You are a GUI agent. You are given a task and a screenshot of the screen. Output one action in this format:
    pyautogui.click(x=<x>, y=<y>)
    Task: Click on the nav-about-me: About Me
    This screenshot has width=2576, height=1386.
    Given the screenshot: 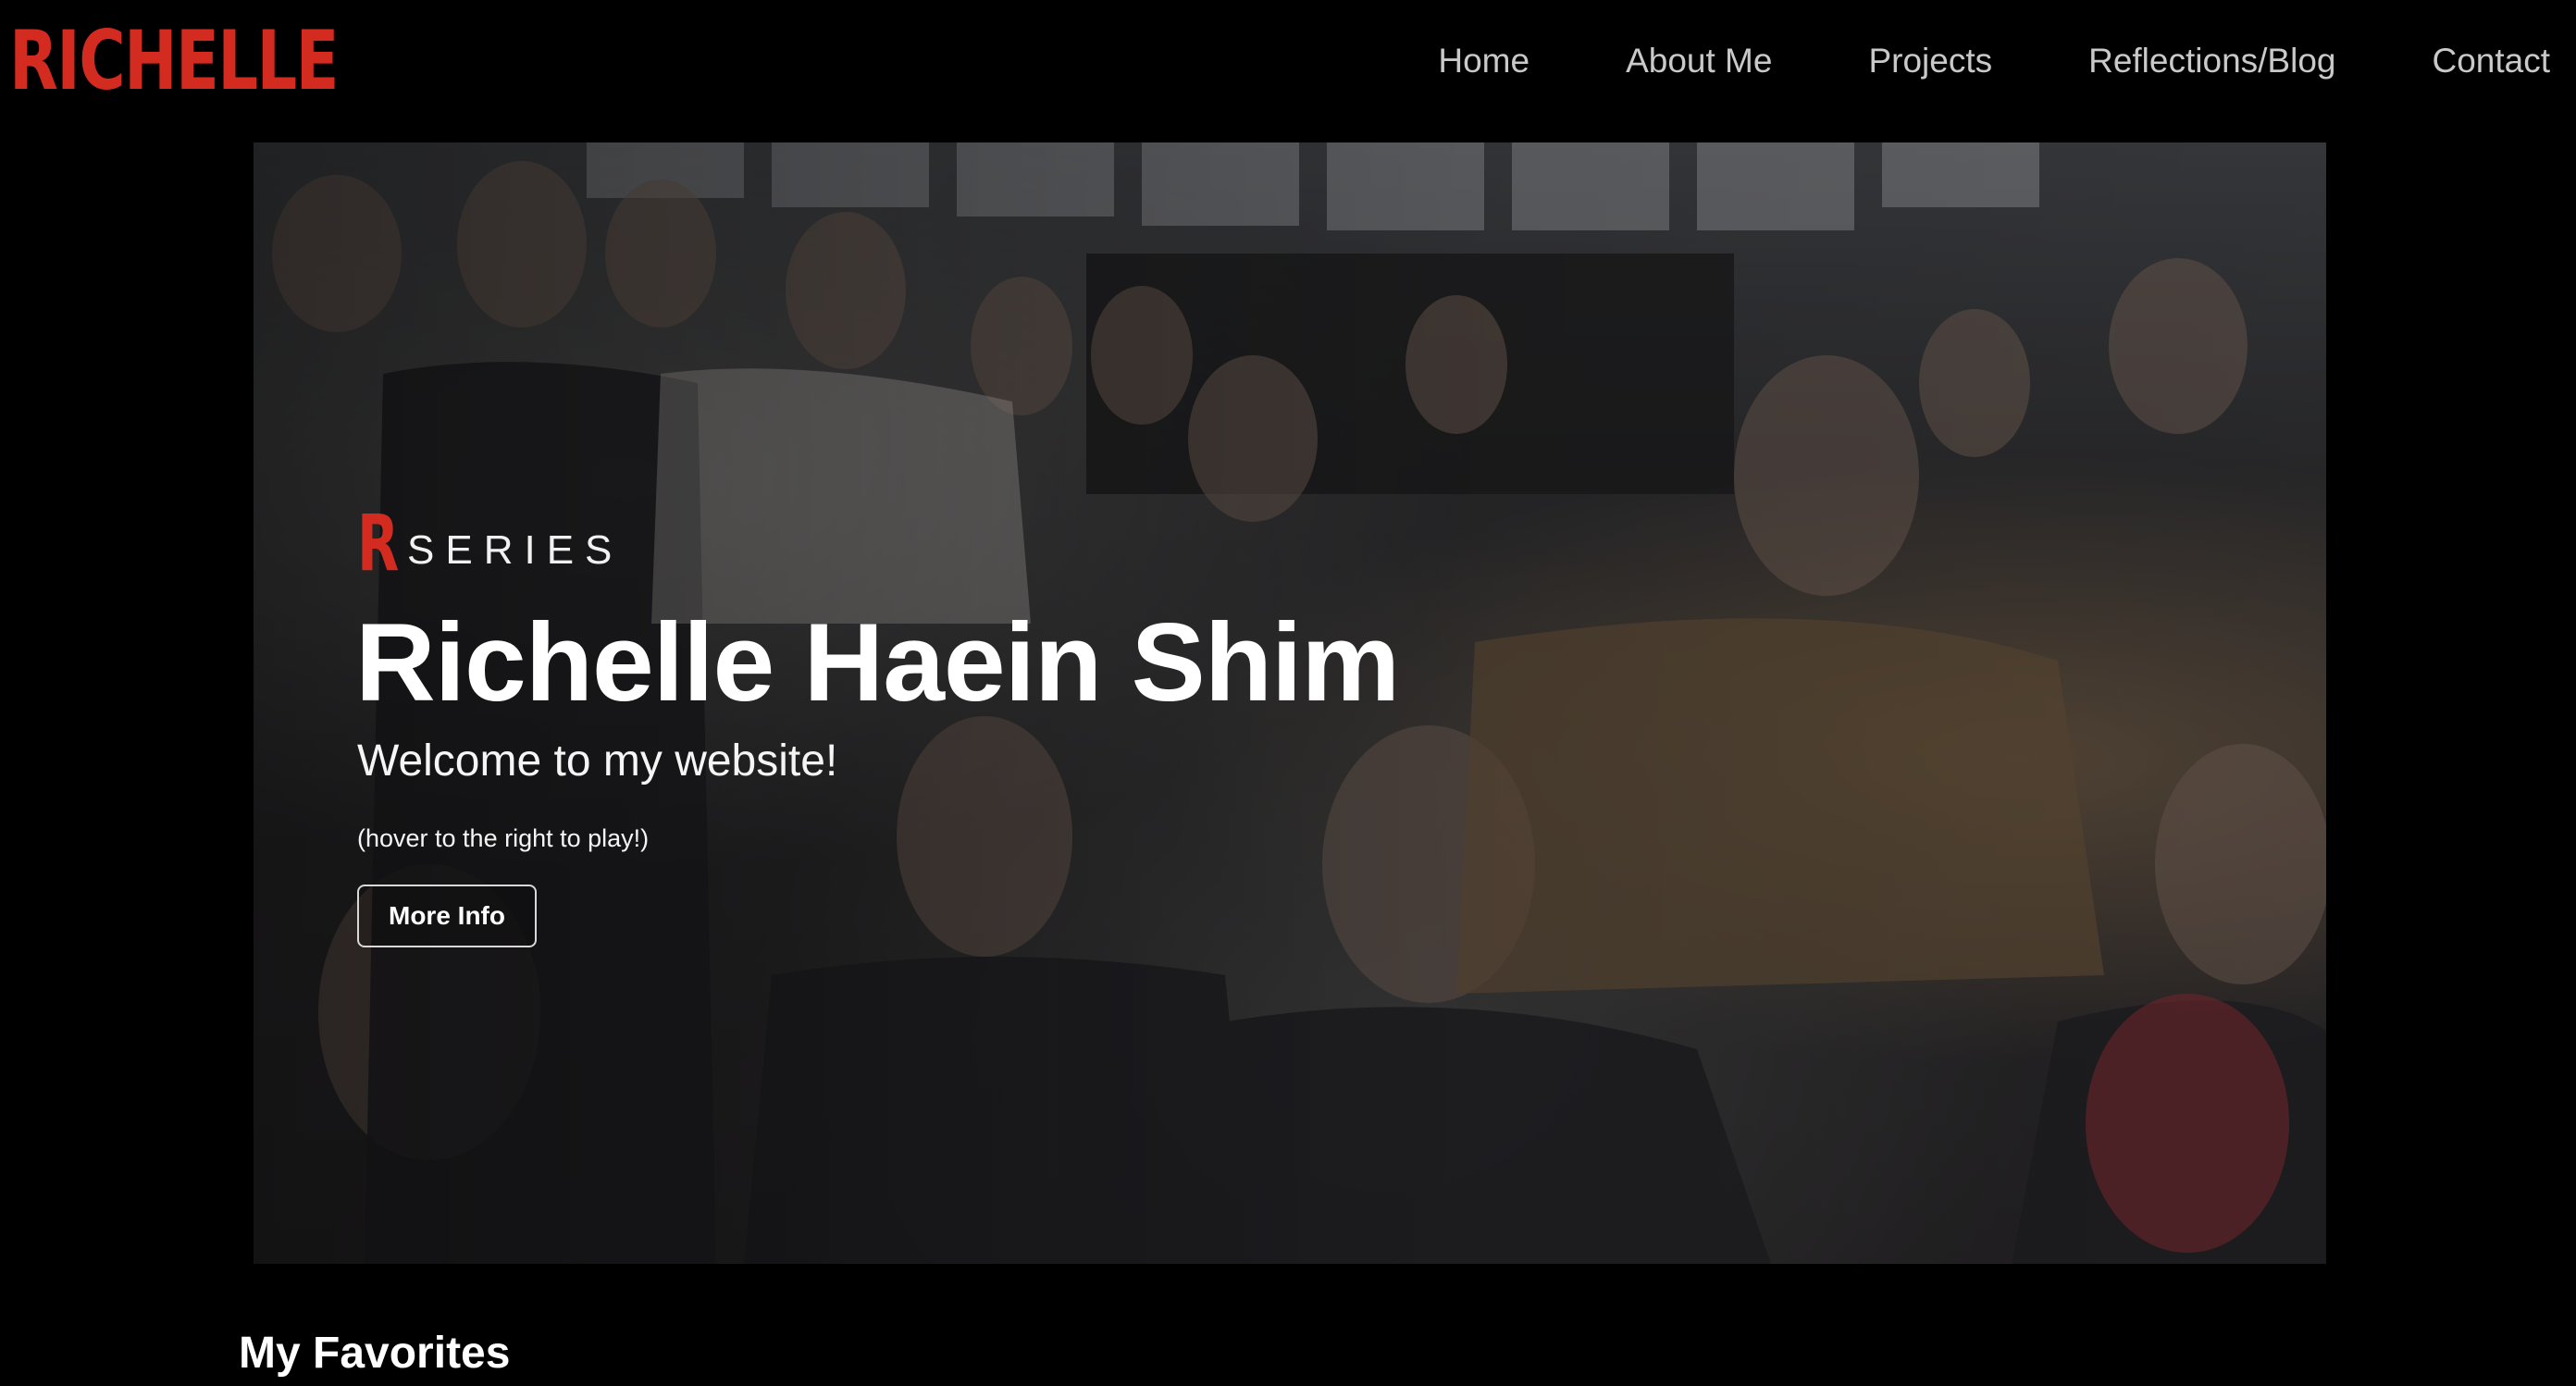 What is the action you would take?
    pyautogui.click(x=1699, y=61)
    